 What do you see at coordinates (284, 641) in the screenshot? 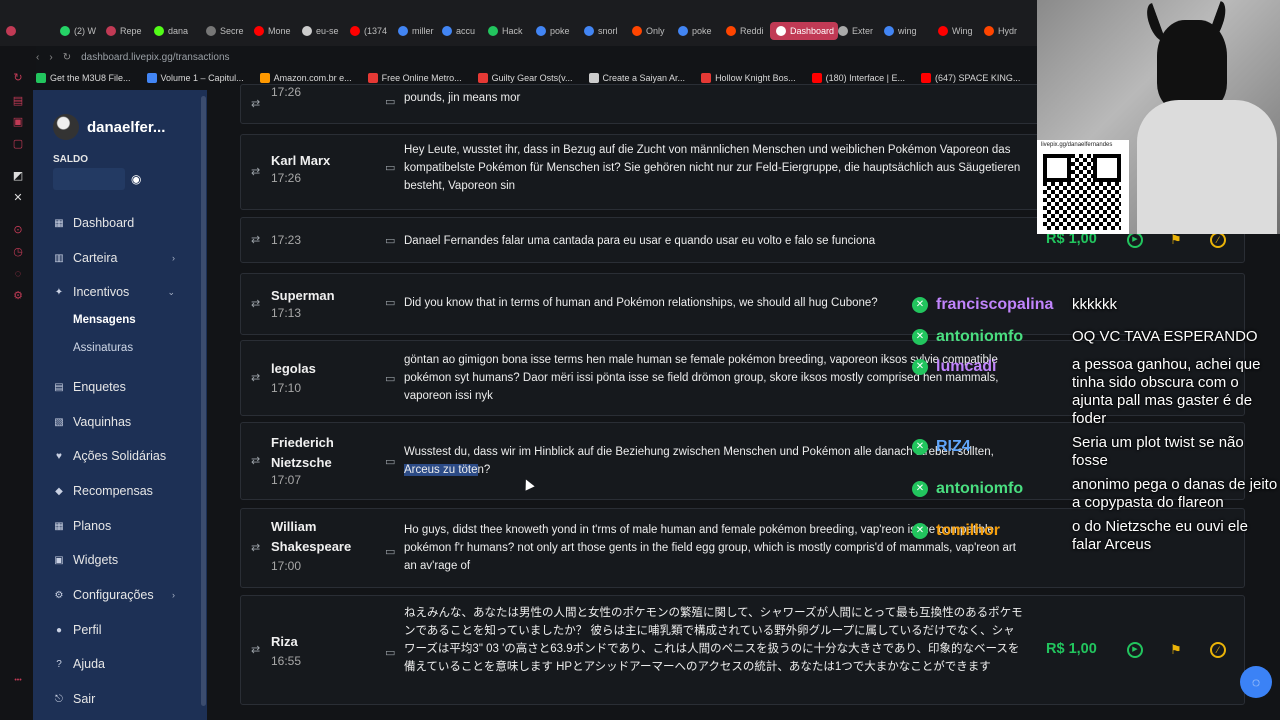
I see `sender-name: Riza` at bounding box center [284, 641].